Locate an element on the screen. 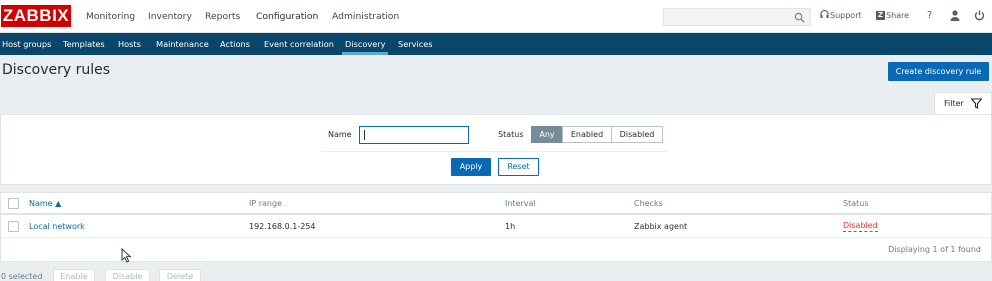 The height and width of the screenshot is (281, 992). headset-icon is located at coordinates (824, 13).